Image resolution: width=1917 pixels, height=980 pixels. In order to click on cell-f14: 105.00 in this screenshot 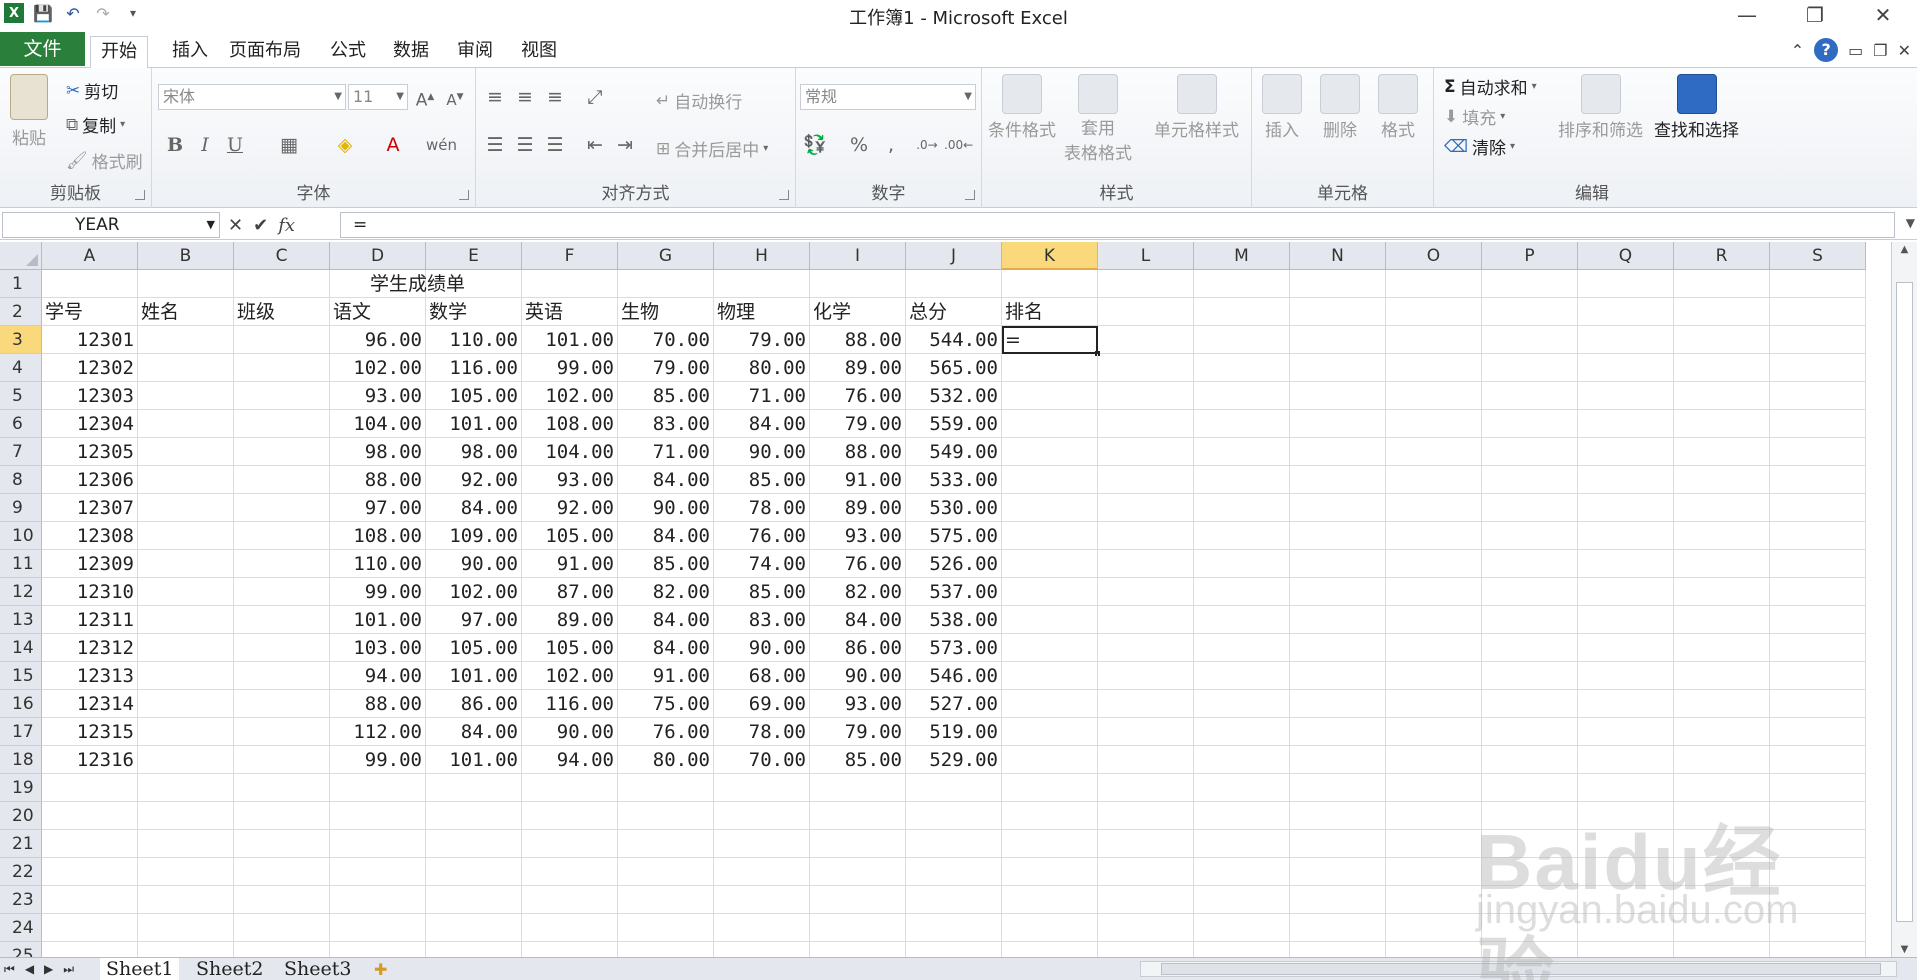, I will do `click(570, 648)`.